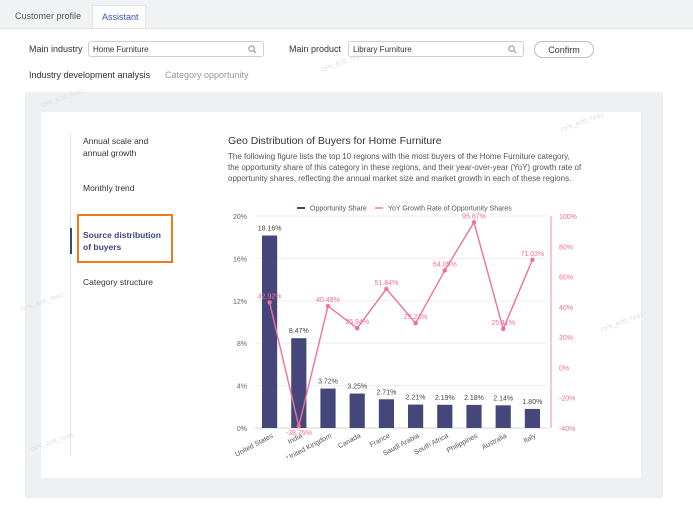  Describe the element at coordinates (242, 344) in the screenshot. I see `y-left-tick-label: 8%` at that location.